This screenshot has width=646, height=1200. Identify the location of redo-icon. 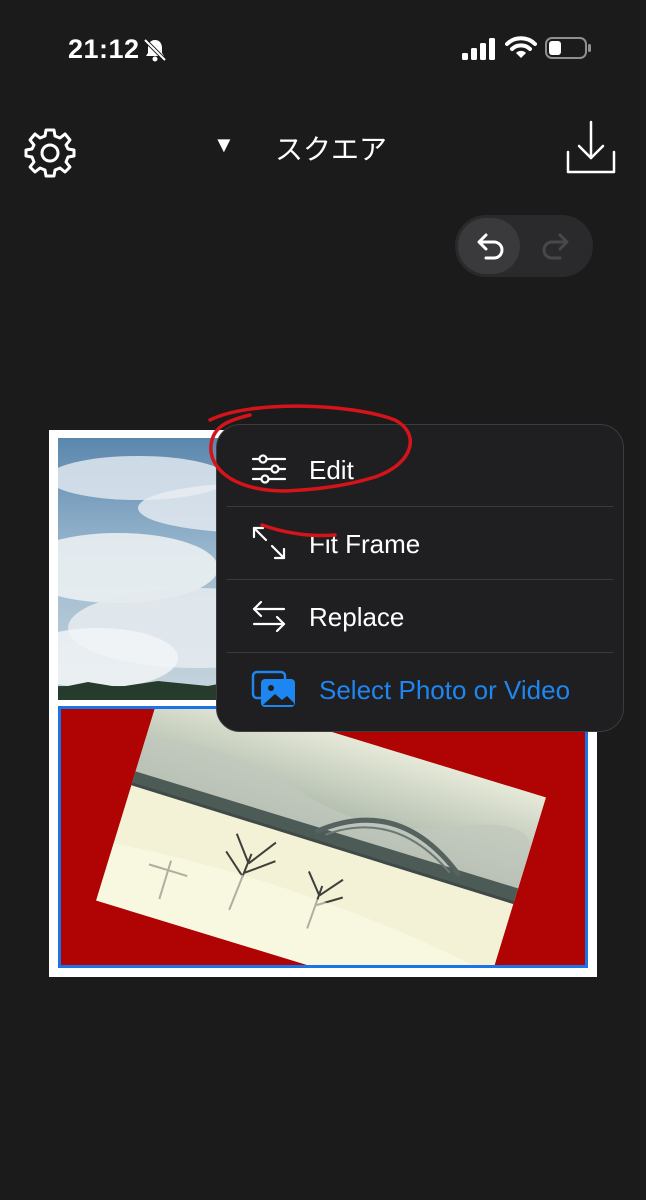
(555, 246).